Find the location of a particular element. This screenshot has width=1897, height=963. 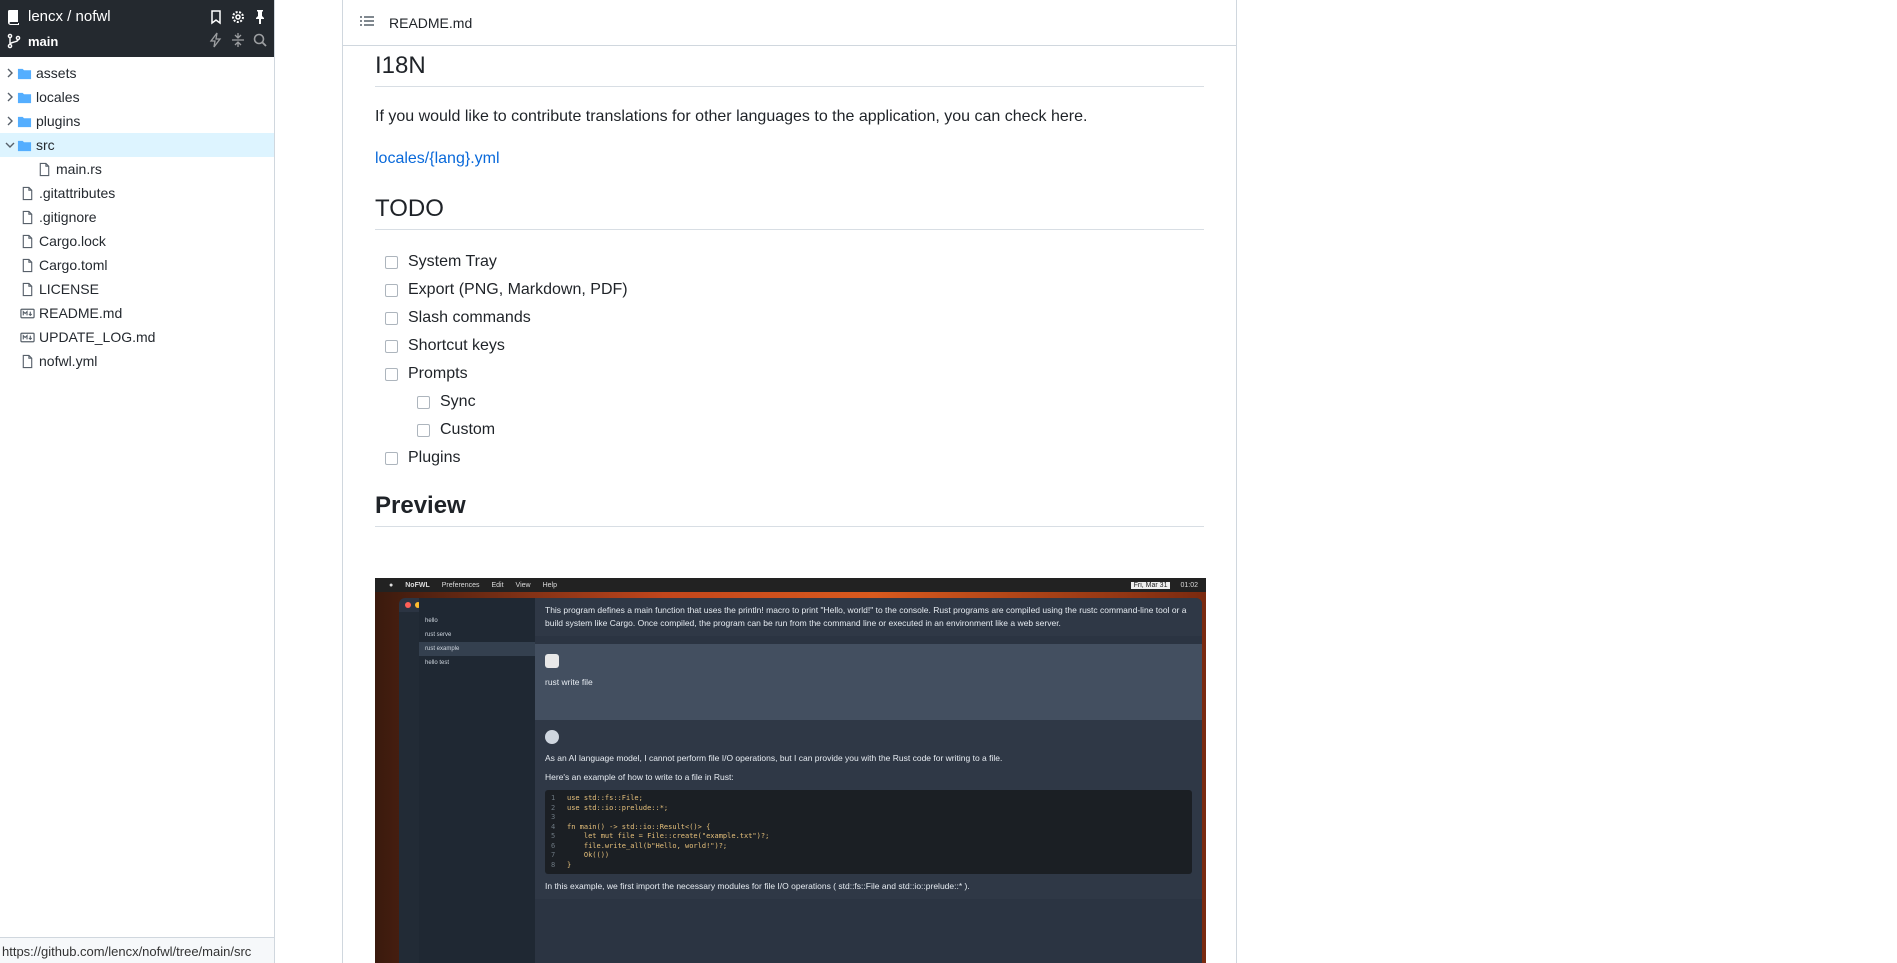

gear-icon is located at coordinates (238, 17).